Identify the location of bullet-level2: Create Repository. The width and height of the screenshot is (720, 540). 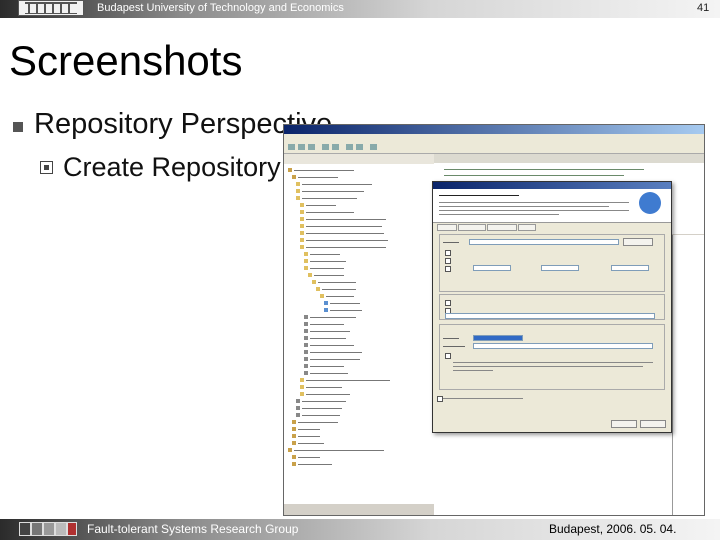
(172, 167).